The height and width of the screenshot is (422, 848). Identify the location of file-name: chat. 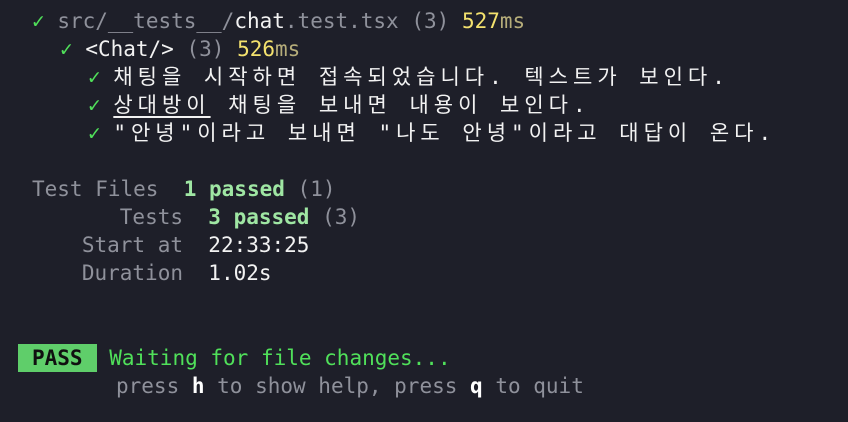
(259, 21).